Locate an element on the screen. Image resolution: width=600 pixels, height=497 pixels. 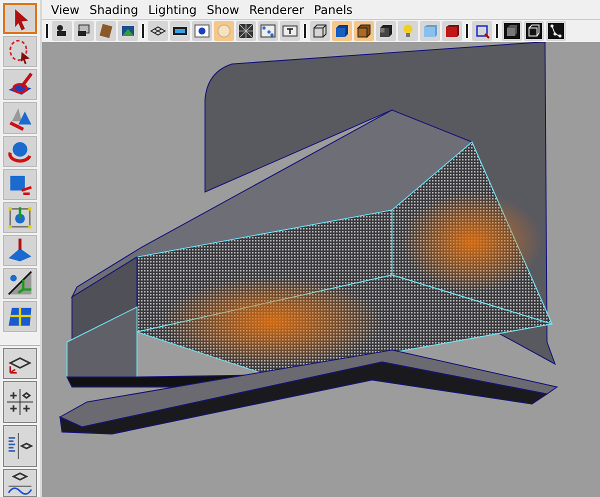
mesh-grid-icon is located at coordinates (246, 31).